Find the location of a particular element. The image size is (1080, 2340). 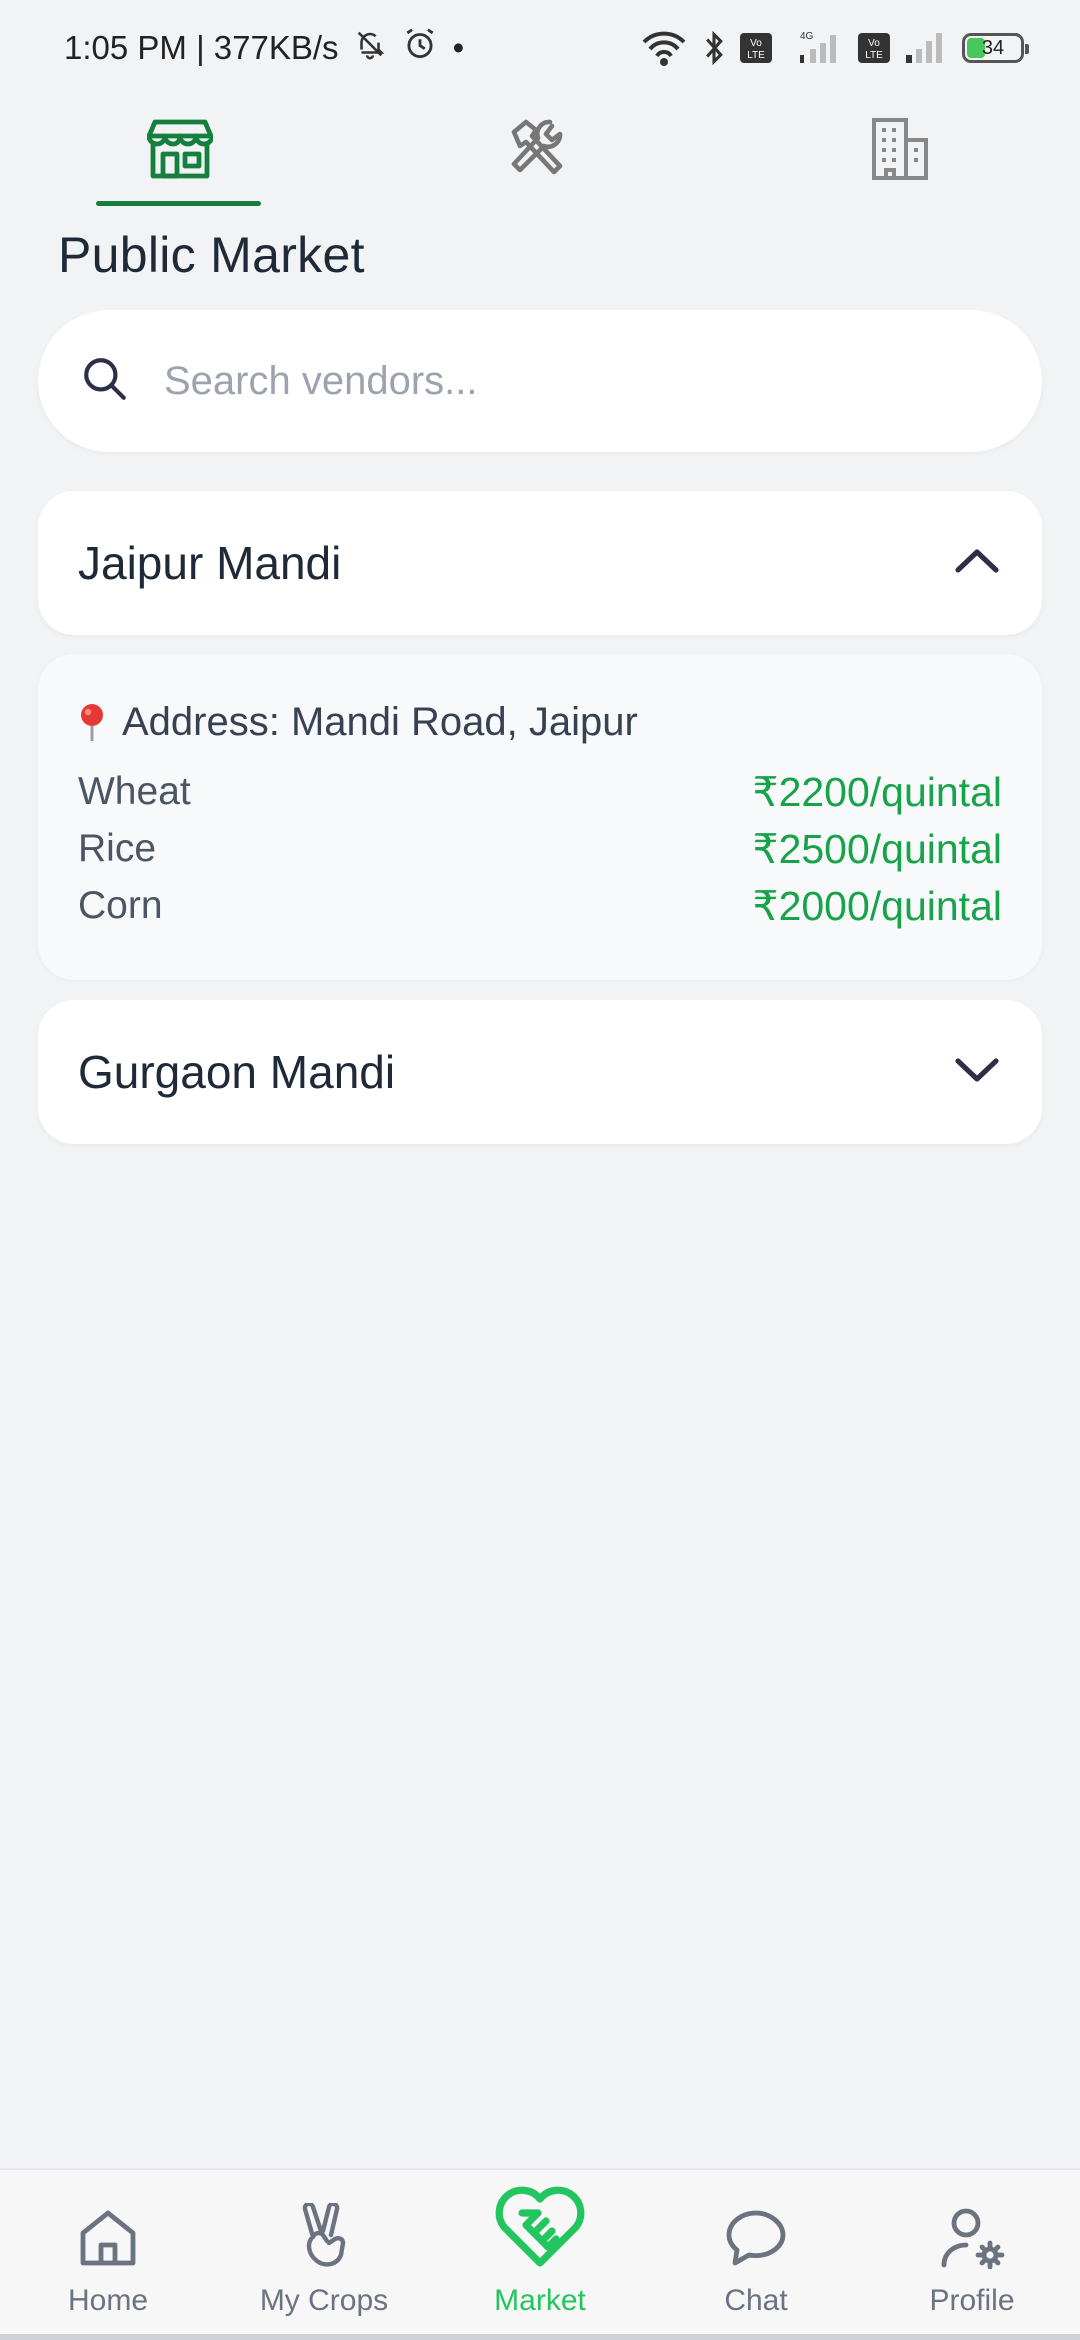

battery-level: 34 is located at coordinates (993, 47).